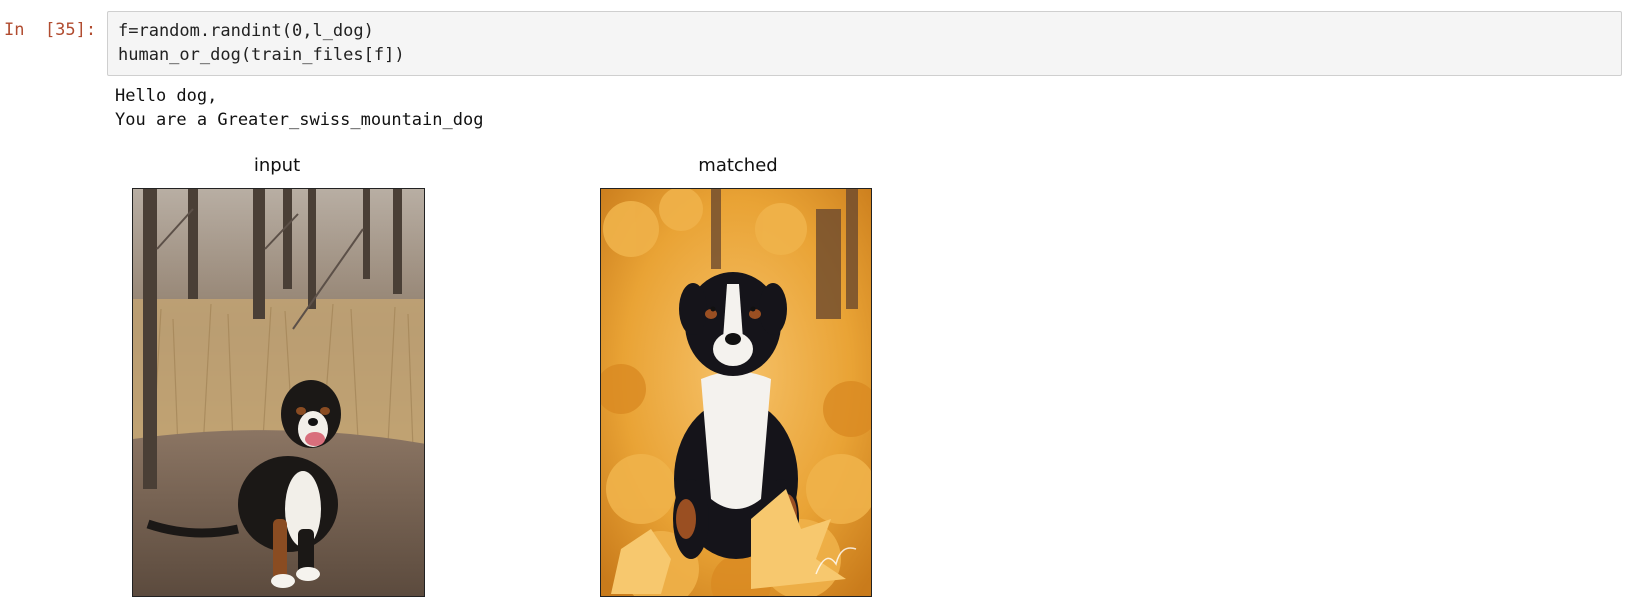 Image resolution: width=1632 pixels, height=613 pixels. What do you see at coordinates (246, 31) in the screenshot?
I see `code-line: f=random.randint(0,l_dog)` at bounding box center [246, 31].